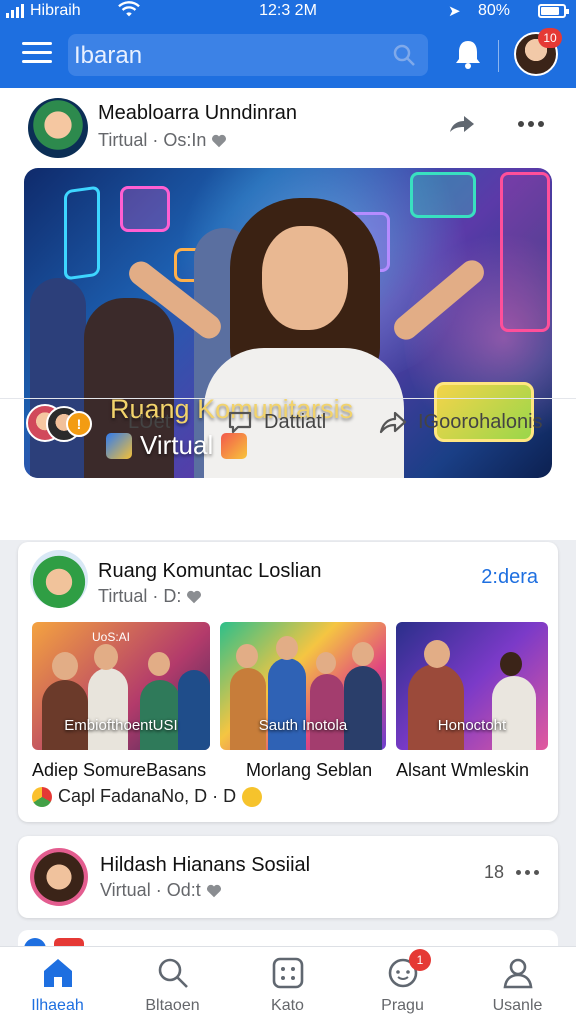  Describe the element at coordinates (494, 10) in the screenshot. I see `battery-percent: 80%` at that location.